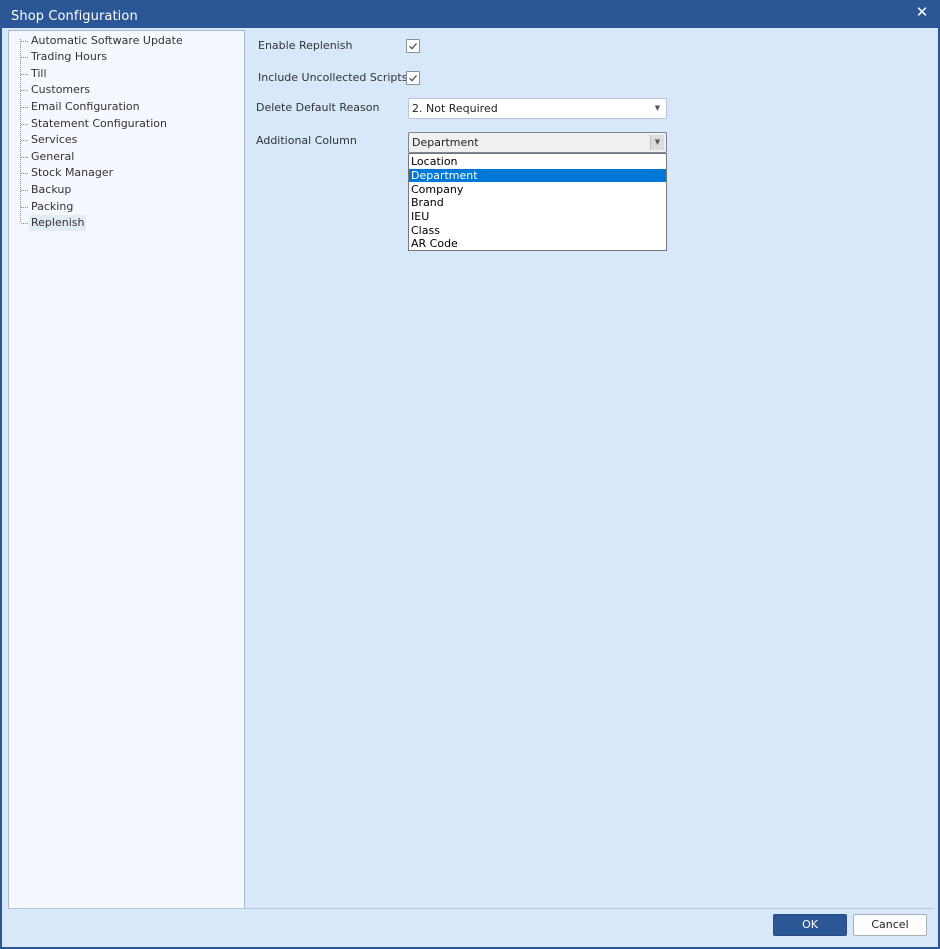  Describe the element at coordinates (61, 89) in the screenshot. I see `tree-item-label: Customers` at that location.